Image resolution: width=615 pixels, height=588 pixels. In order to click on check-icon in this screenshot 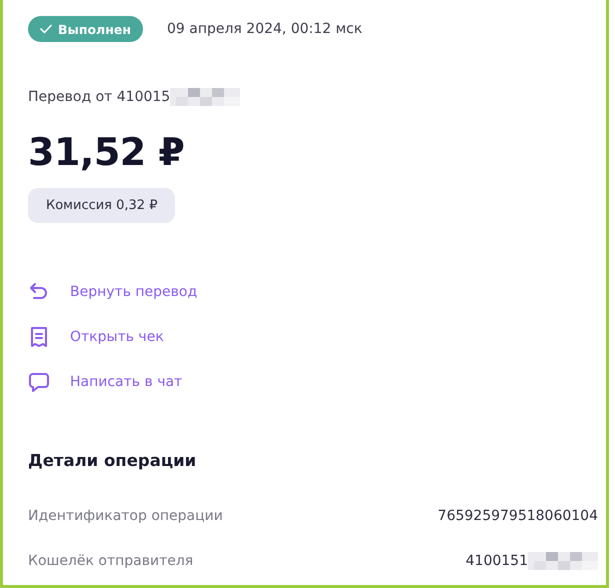, I will do `click(46, 29)`.